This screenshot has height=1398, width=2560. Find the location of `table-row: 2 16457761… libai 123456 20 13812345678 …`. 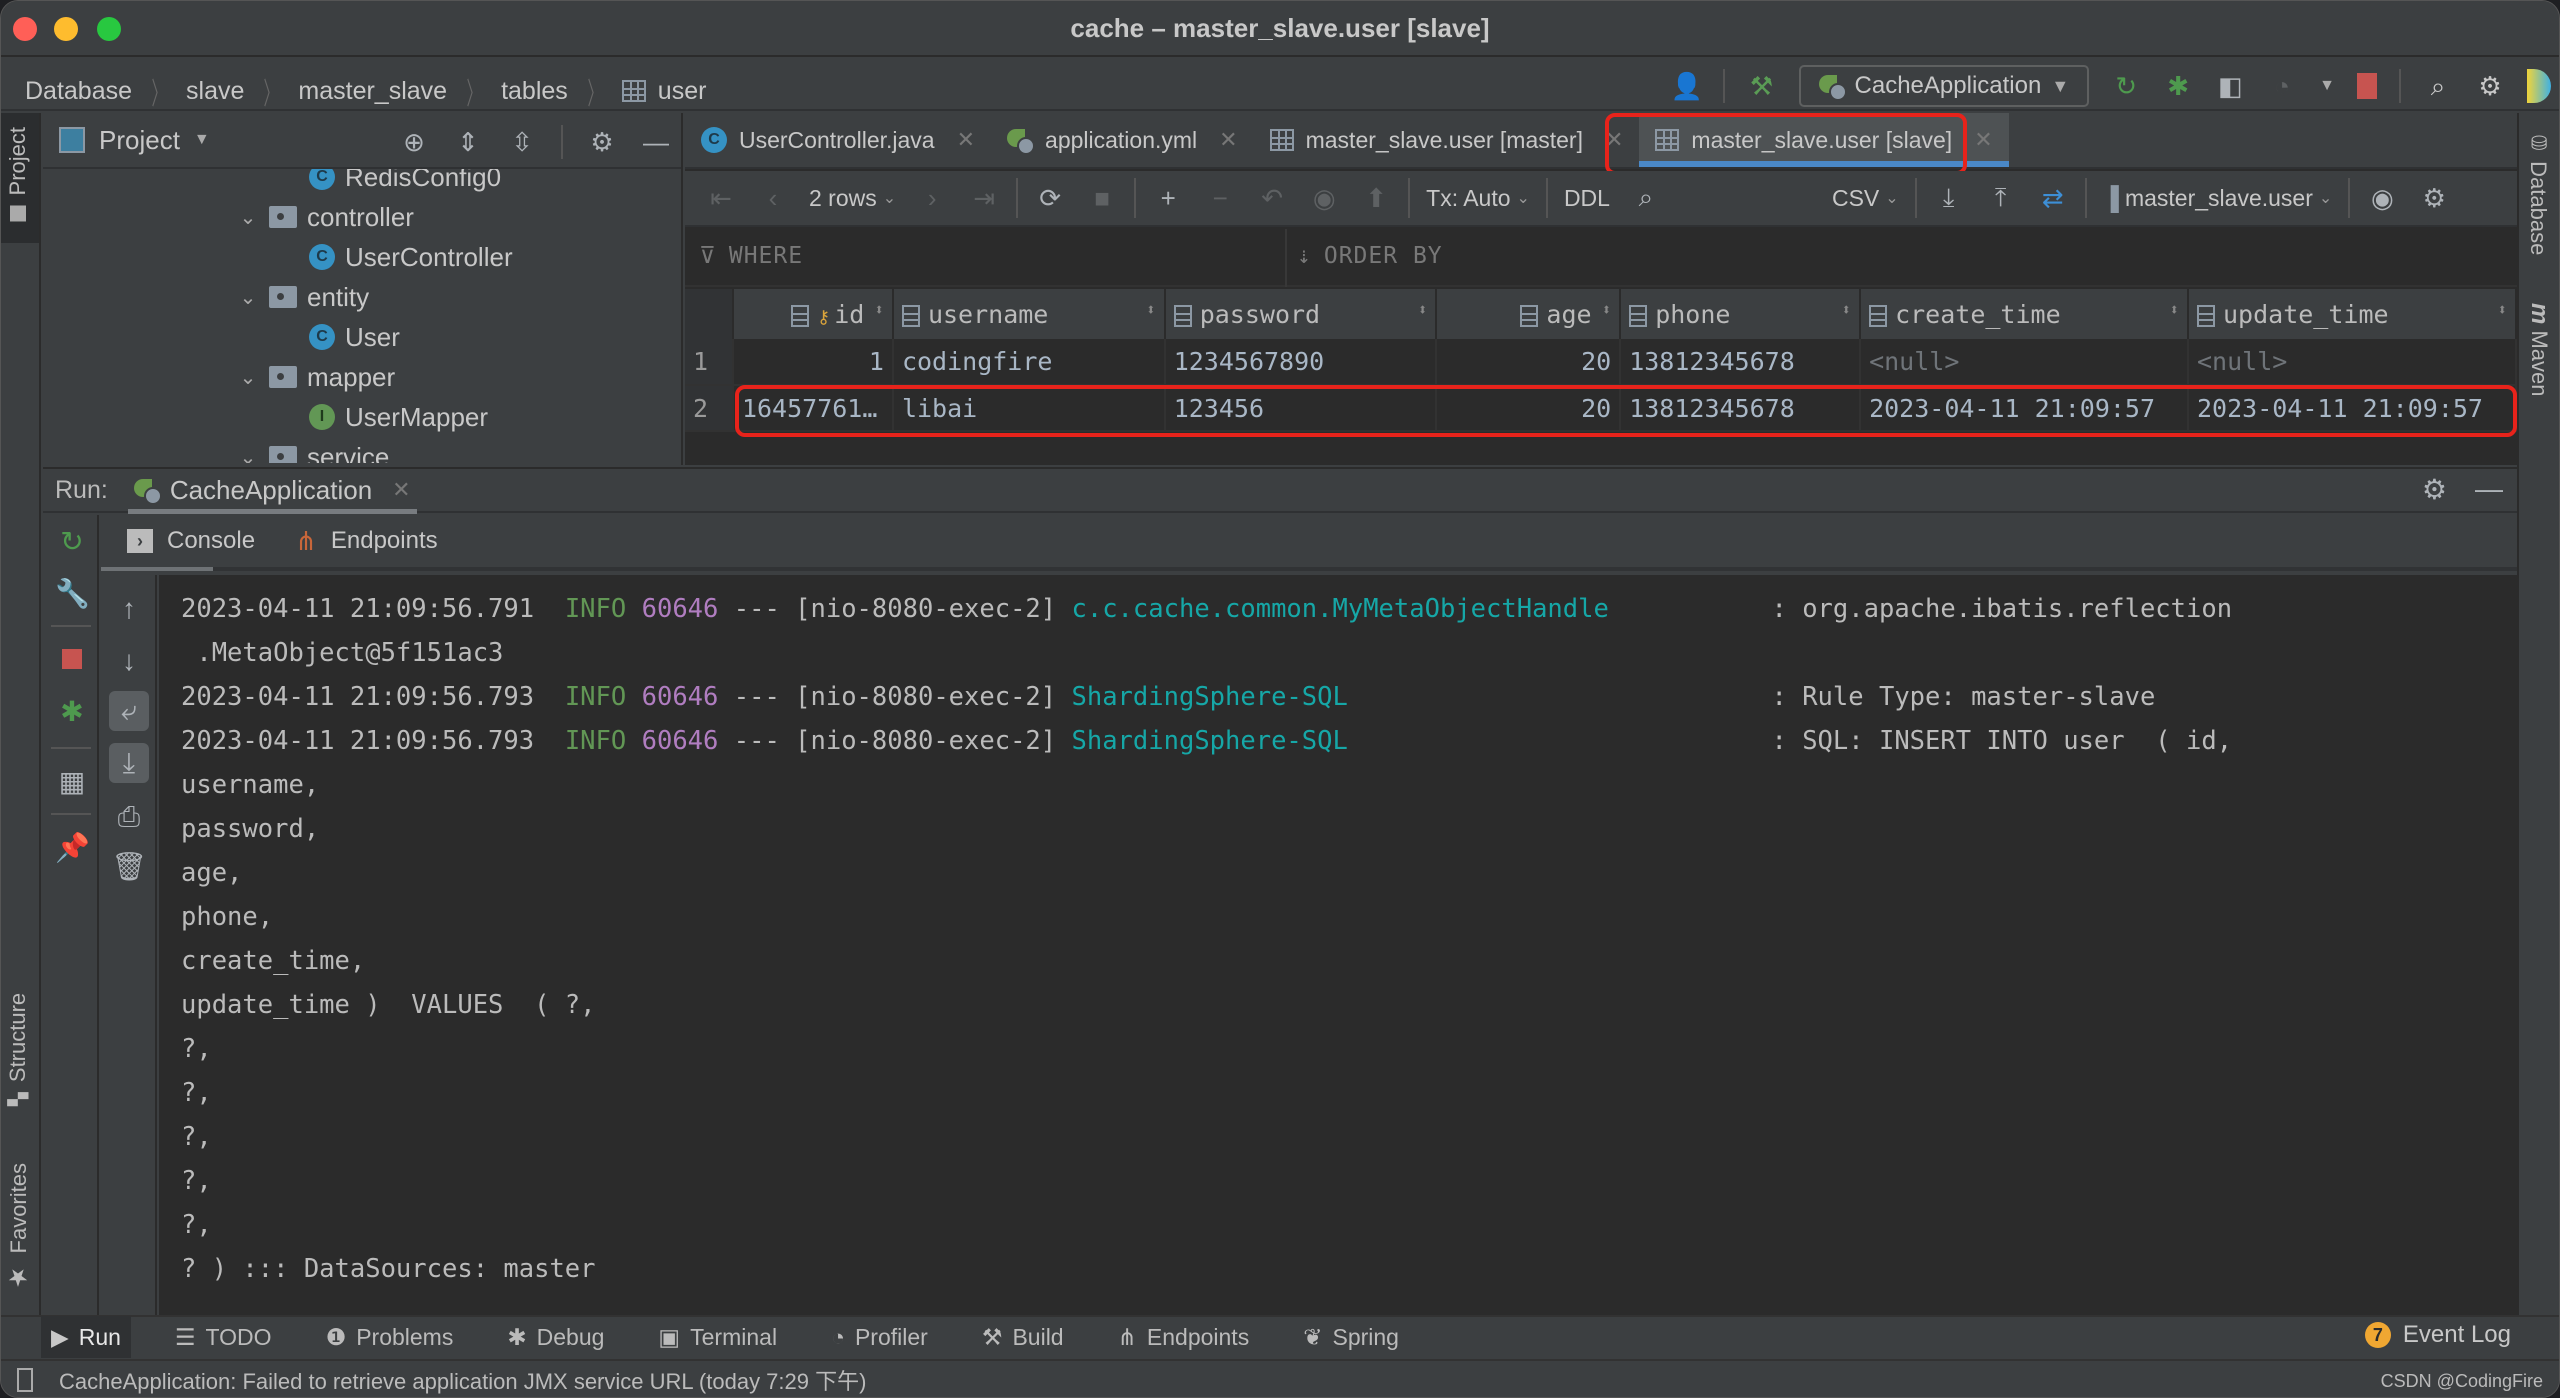

table-row: 2 16457761… libai 123456 20 13812345678 … is located at coordinates (1601, 408).